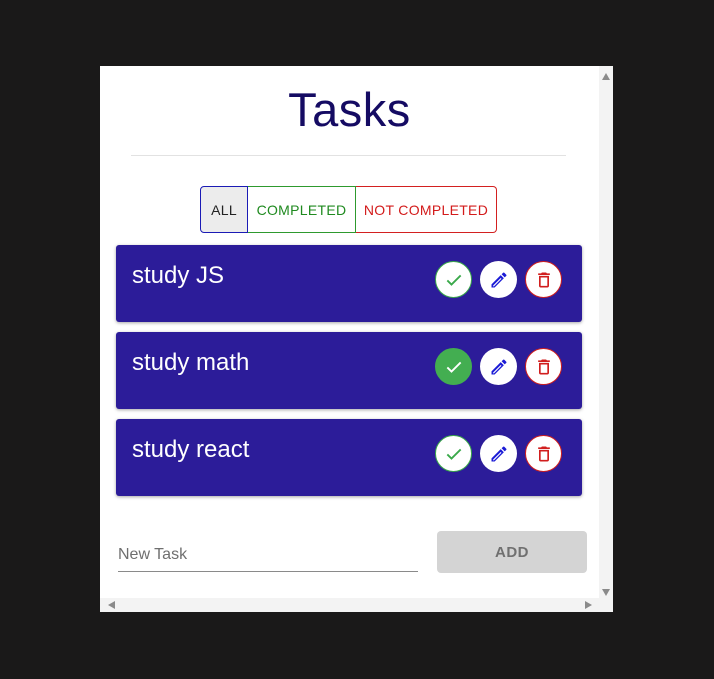 The height and width of the screenshot is (679, 714). Describe the element at coordinates (606, 605) in the screenshot. I see `scrollbar-corner` at that location.